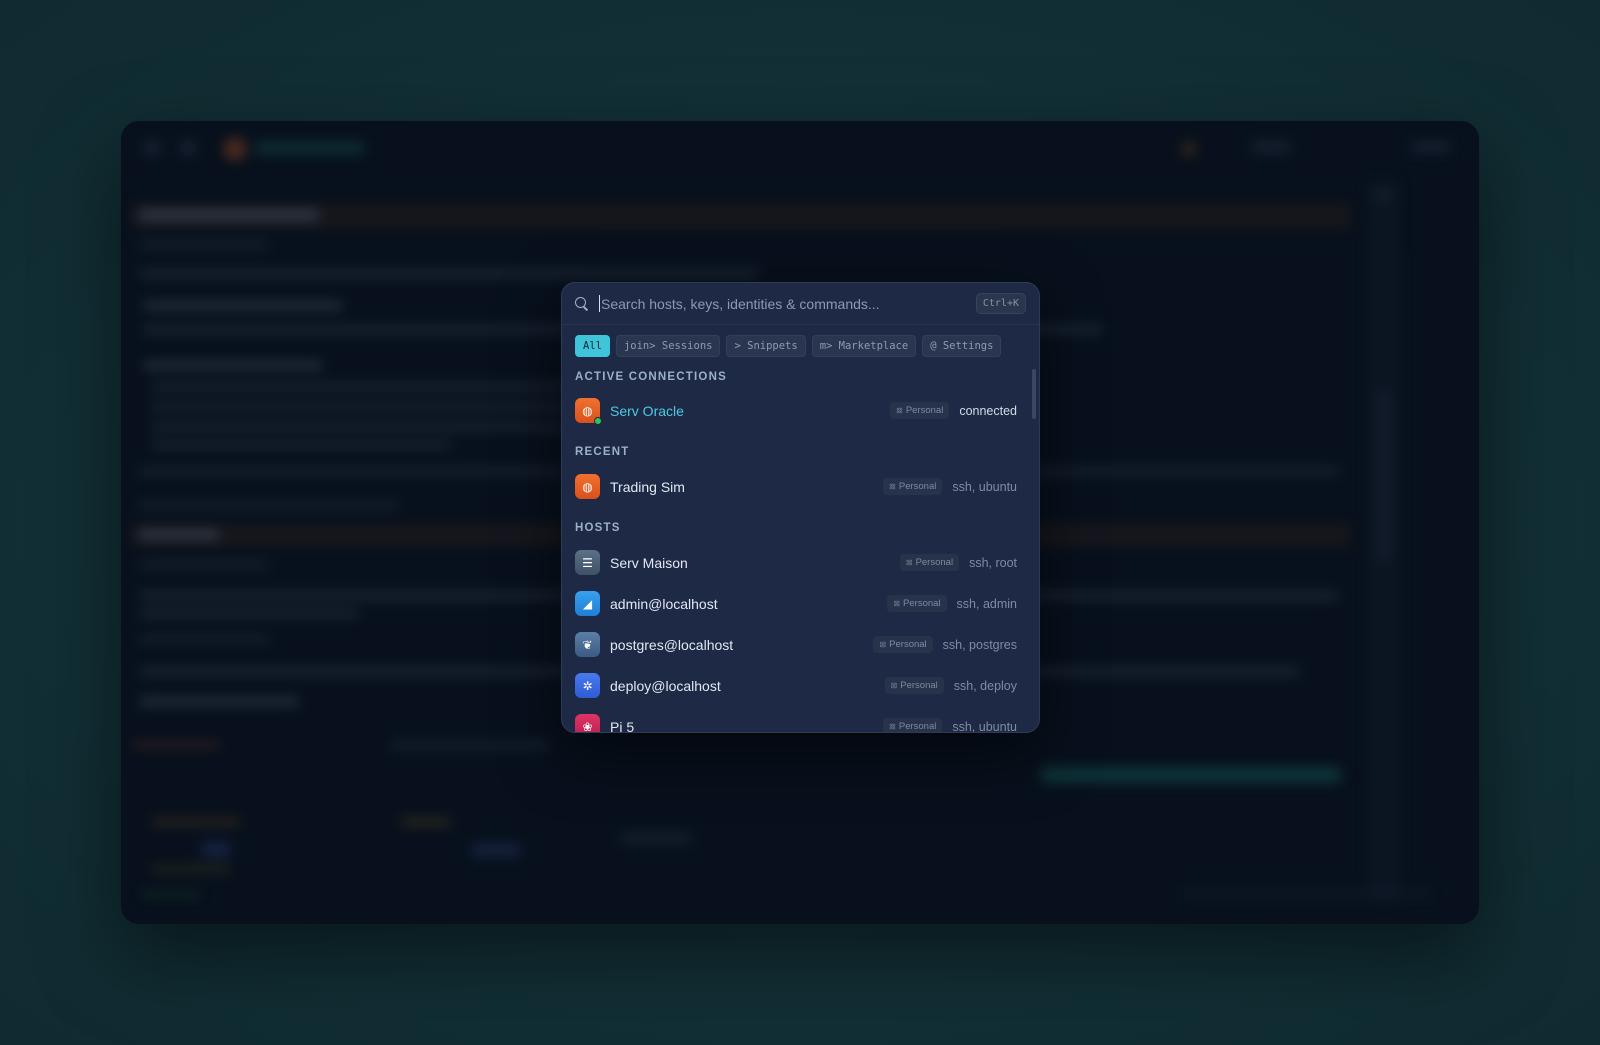  I want to click on host-name: Serv Maison, so click(649, 562).